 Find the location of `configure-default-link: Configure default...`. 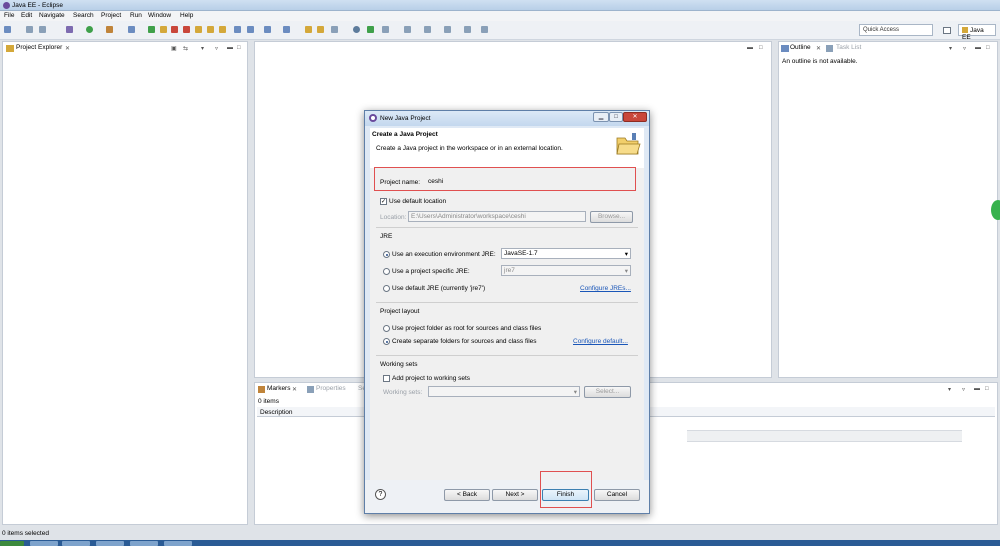

configure-default-link: Configure default... is located at coordinates (600, 341).